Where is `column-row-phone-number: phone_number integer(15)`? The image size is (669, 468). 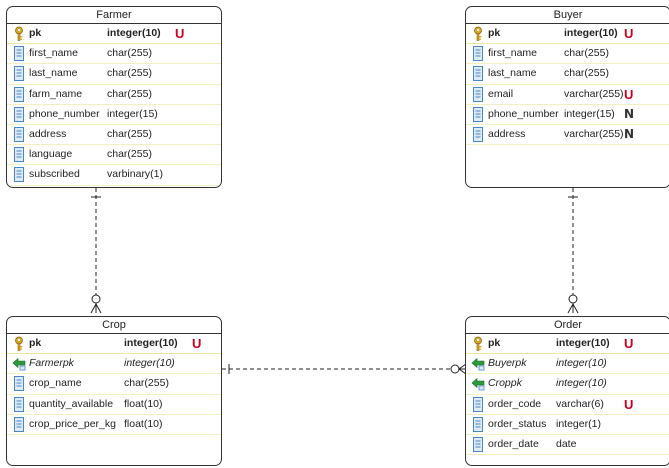
column-row-phone-number: phone_number integer(15) is located at coordinates (114, 115).